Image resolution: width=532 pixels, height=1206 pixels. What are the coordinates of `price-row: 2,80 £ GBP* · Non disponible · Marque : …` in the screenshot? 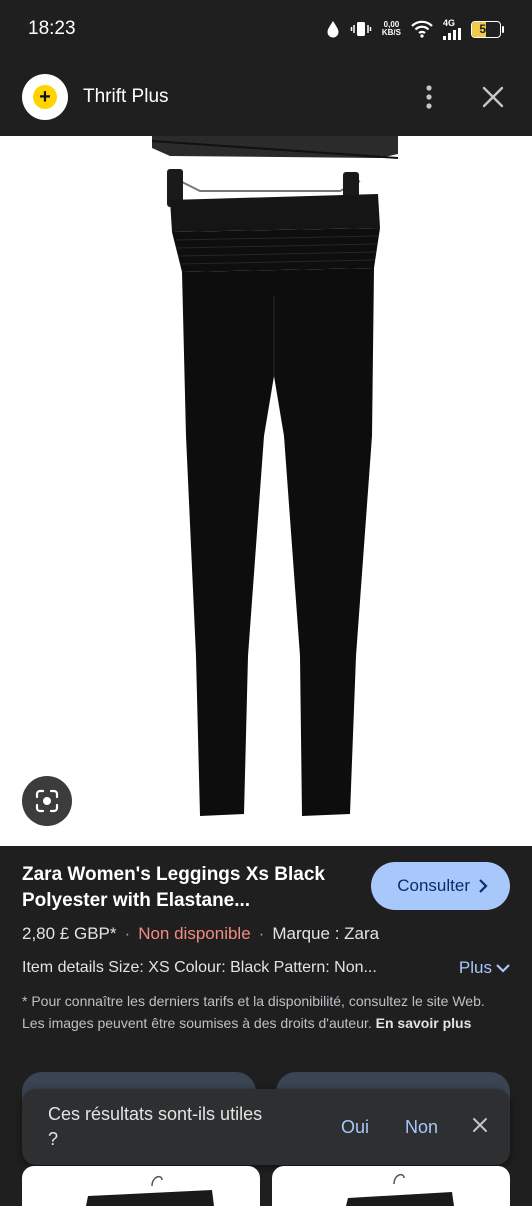 It's located at (266, 934).